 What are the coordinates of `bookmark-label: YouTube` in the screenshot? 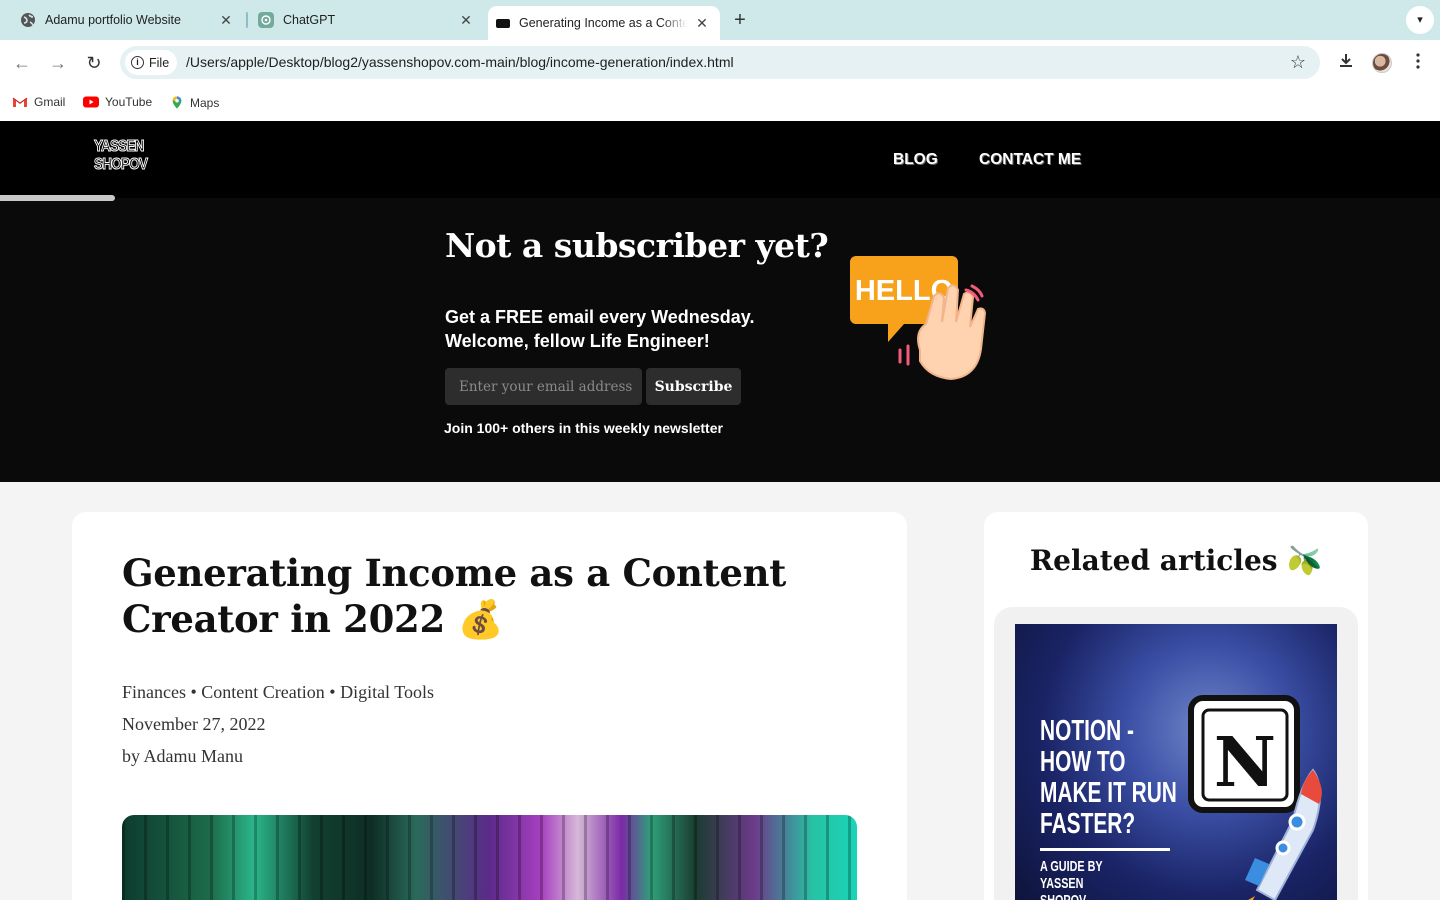 It's located at (129, 102).